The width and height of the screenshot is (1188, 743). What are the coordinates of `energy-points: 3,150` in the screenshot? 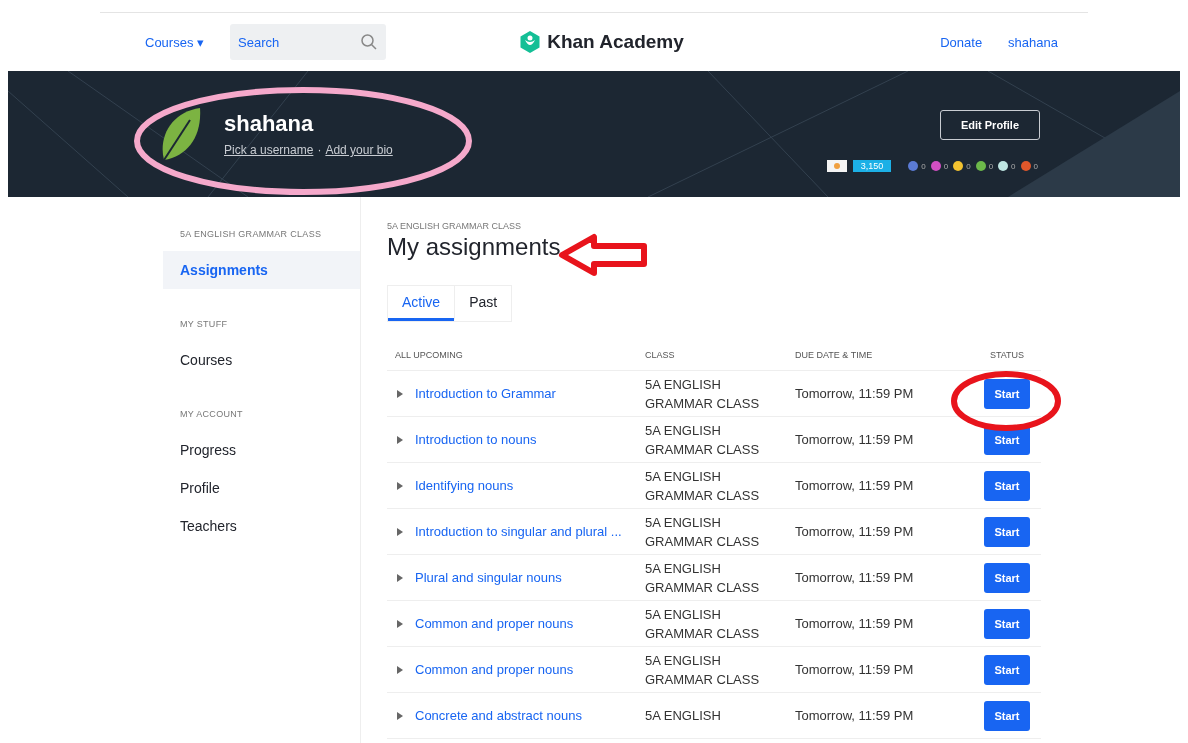 It's located at (872, 166).